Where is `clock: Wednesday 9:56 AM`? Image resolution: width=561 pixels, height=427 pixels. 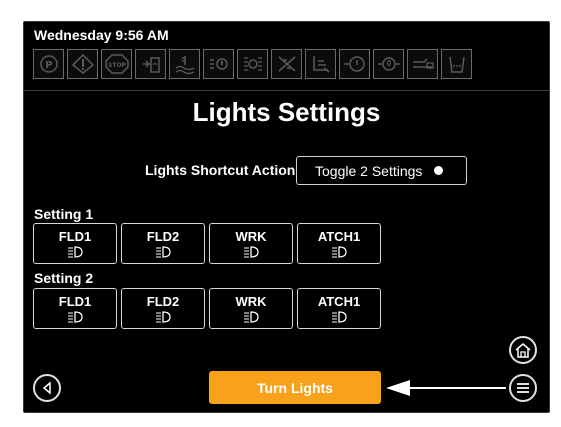
clock: Wednesday 9:56 AM is located at coordinates (101, 35).